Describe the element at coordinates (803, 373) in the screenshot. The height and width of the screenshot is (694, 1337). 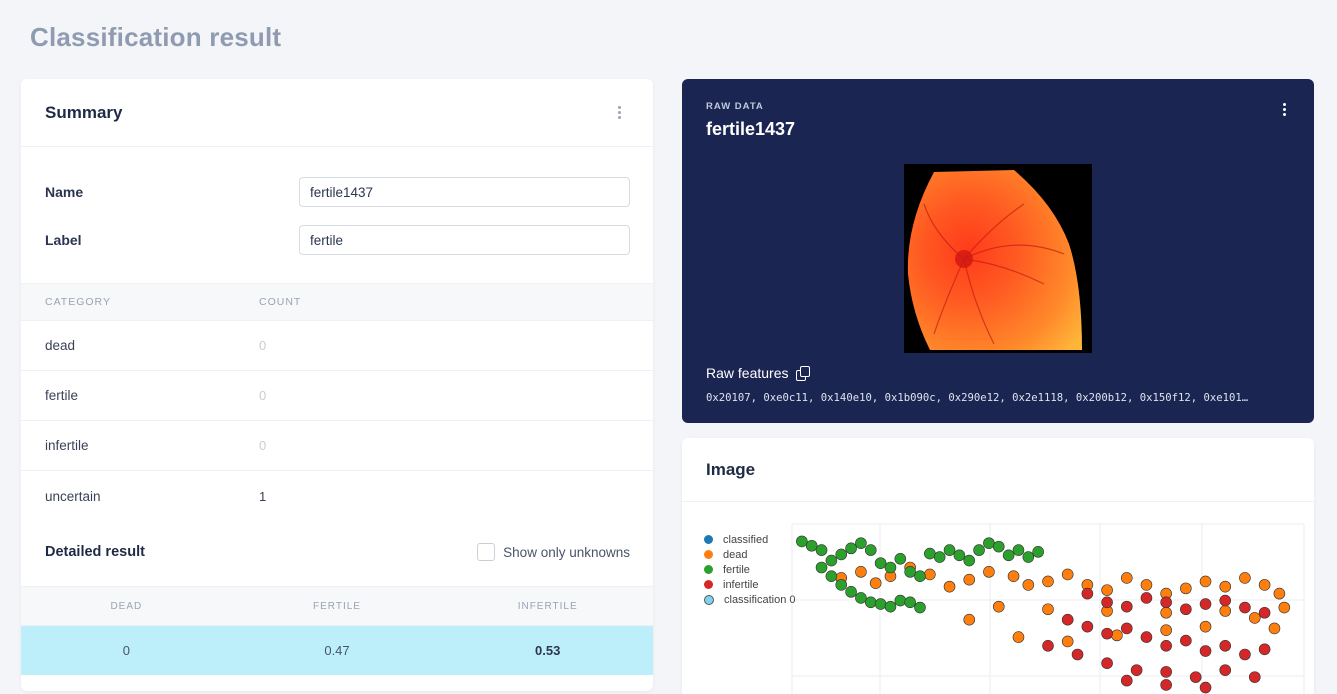
I see `copy-icon` at that location.